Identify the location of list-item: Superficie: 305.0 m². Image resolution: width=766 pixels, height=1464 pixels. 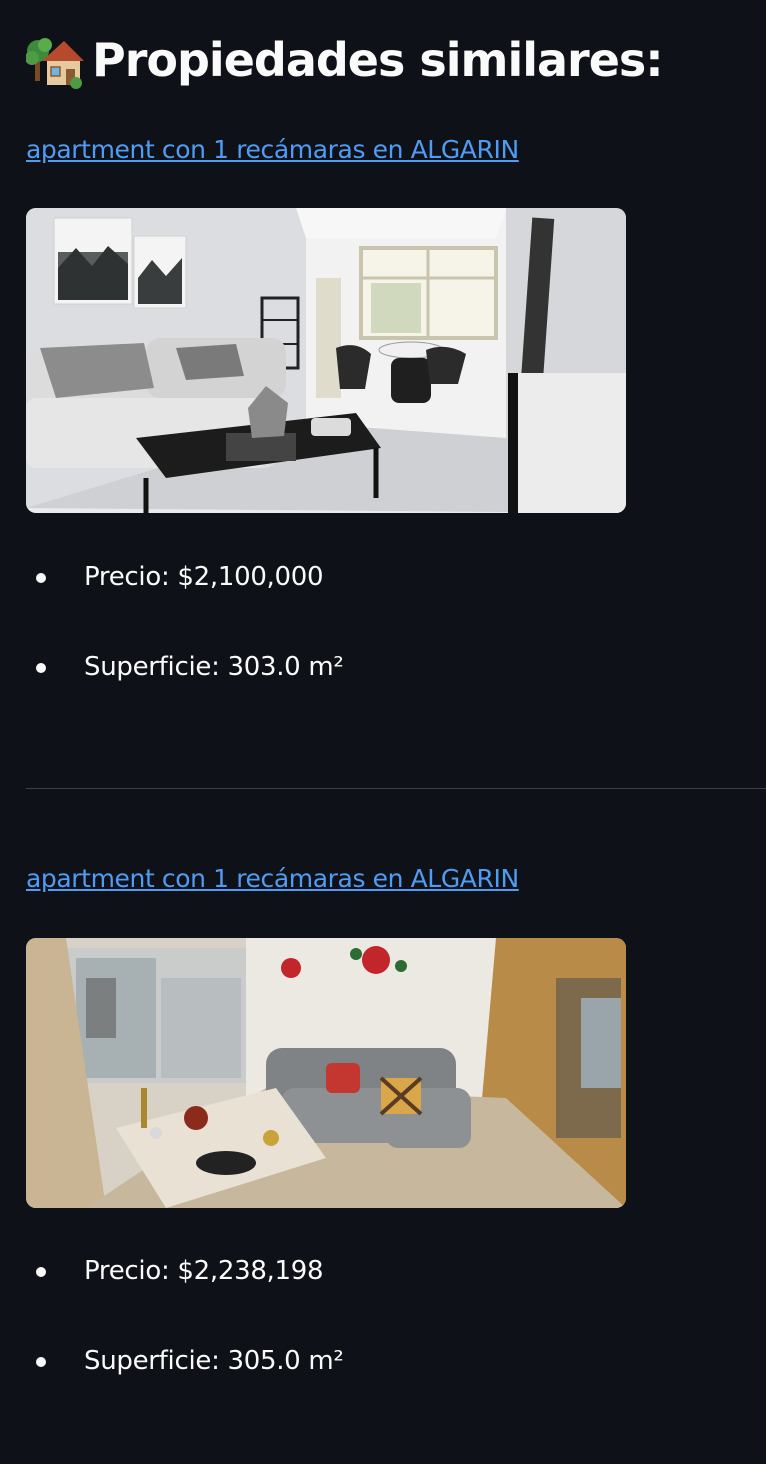
(185, 1361).